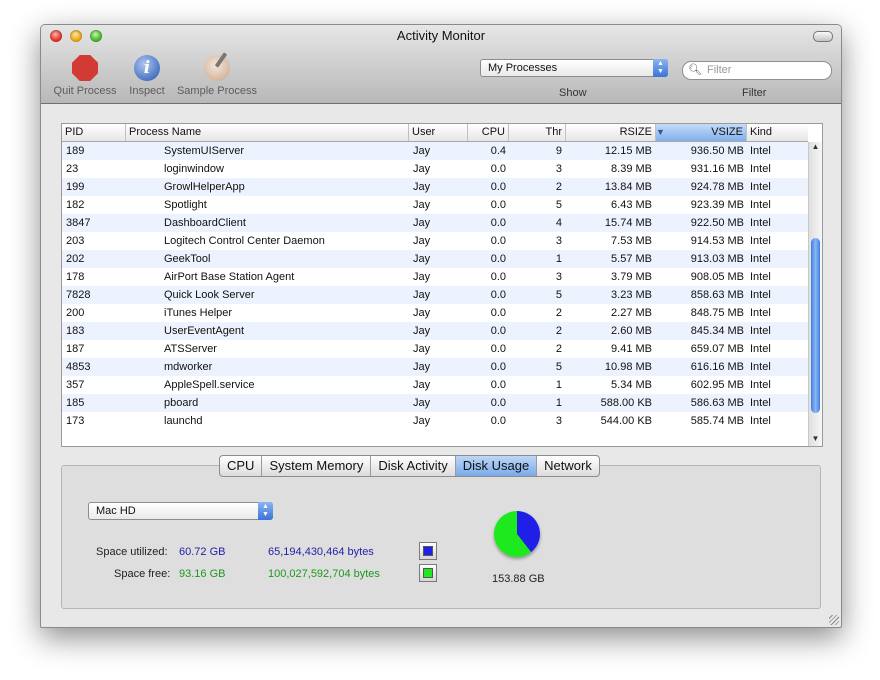 The height and width of the screenshot is (680, 880). What do you see at coordinates (717, 421) in the screenshot?
I see `cell-vsize: 585.74 MB` at bounding box center [717, 421].